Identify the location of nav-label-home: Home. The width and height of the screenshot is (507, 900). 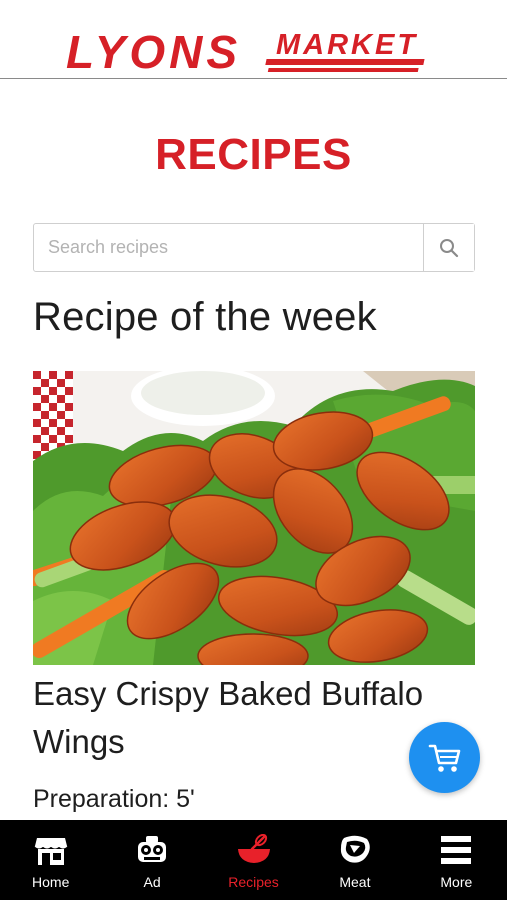
(51, 882).